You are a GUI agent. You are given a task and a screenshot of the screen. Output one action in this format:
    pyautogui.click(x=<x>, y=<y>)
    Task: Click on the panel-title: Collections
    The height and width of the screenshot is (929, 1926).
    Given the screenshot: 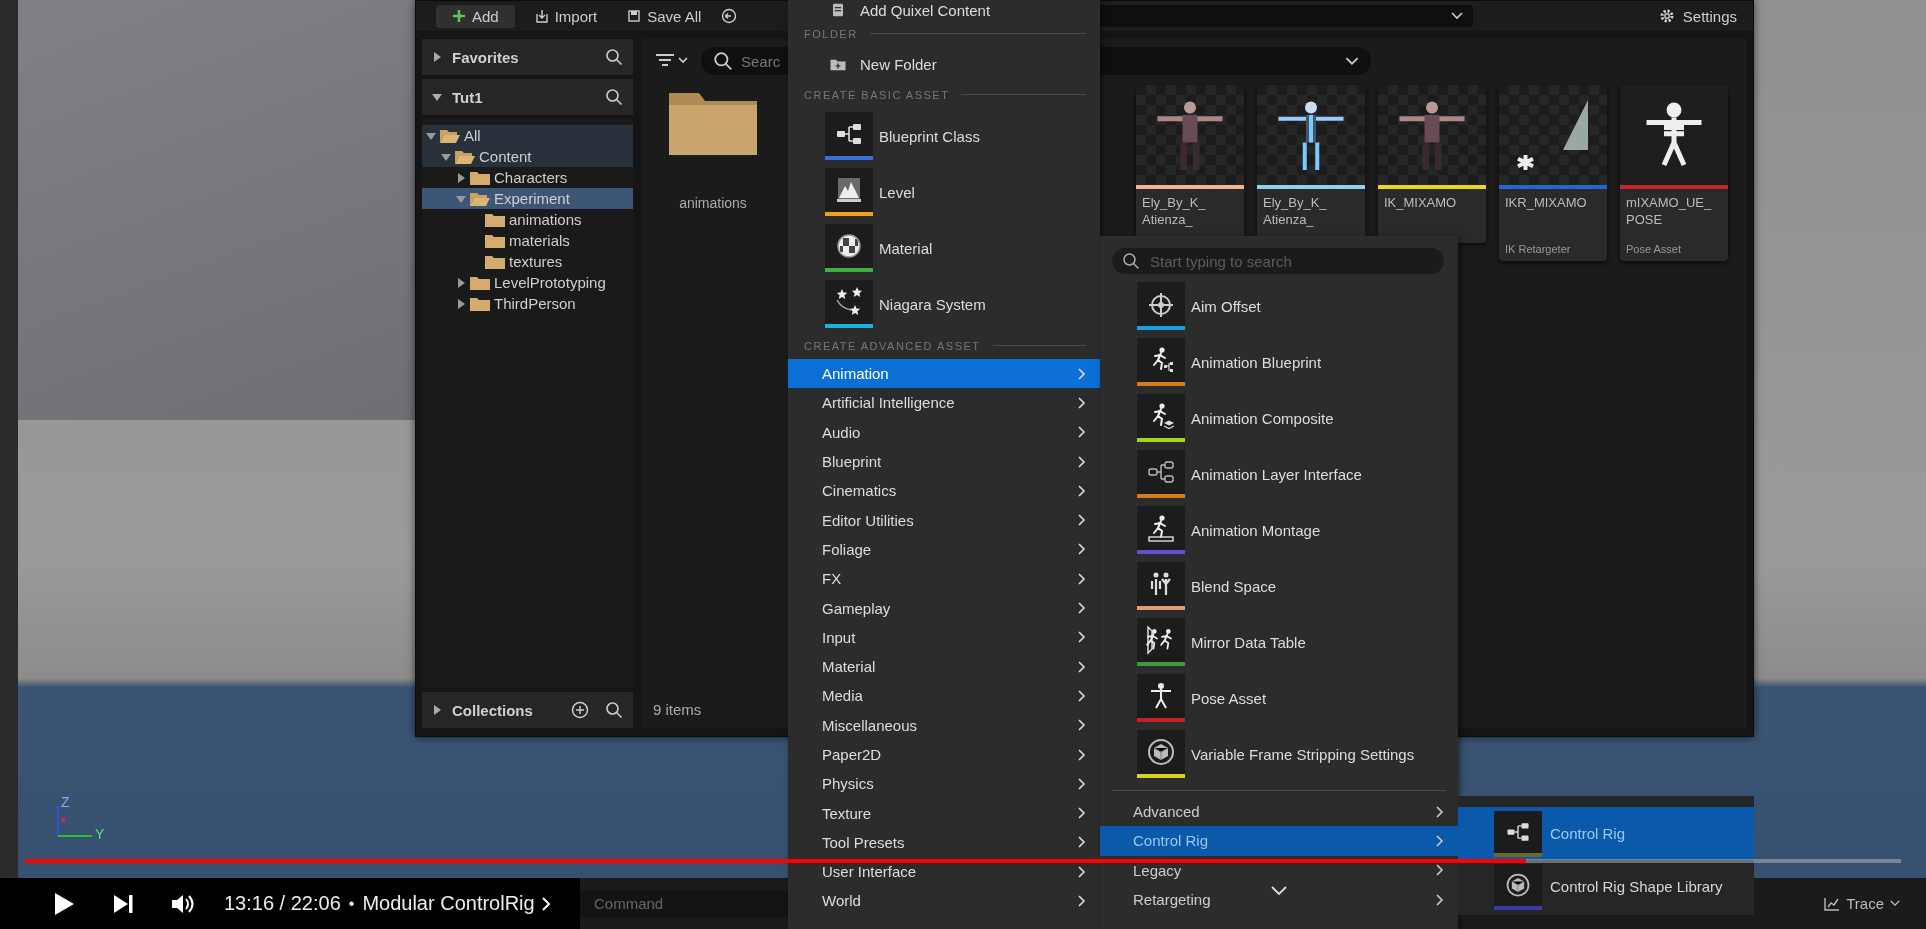 What is the action you would take?
    pyautogui.click(x=492, y=710)
    